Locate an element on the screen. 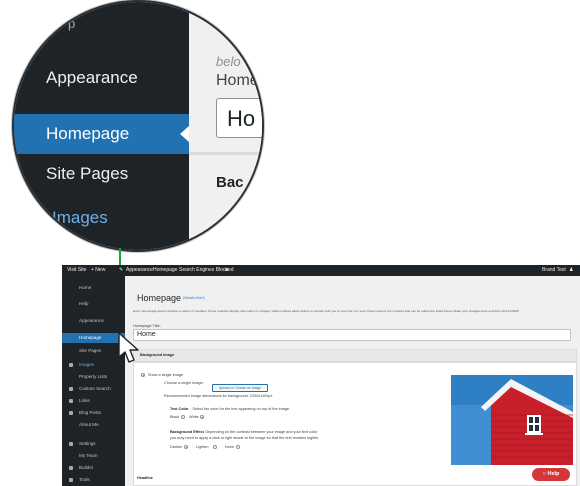 The height and width of the screenshot is (486, 580). sidebar-item-label: Home is located at coordinates (85, 287).